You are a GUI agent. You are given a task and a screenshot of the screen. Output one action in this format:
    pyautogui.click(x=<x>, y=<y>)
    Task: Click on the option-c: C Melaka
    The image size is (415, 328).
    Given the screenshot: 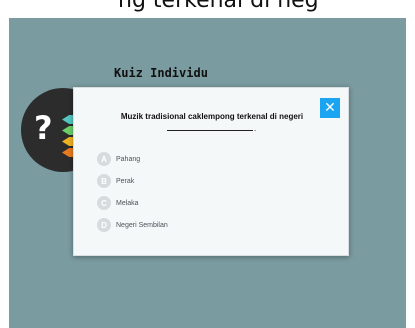 What is the action you would take?
    pyautogui.click(x=118, y=203)
    